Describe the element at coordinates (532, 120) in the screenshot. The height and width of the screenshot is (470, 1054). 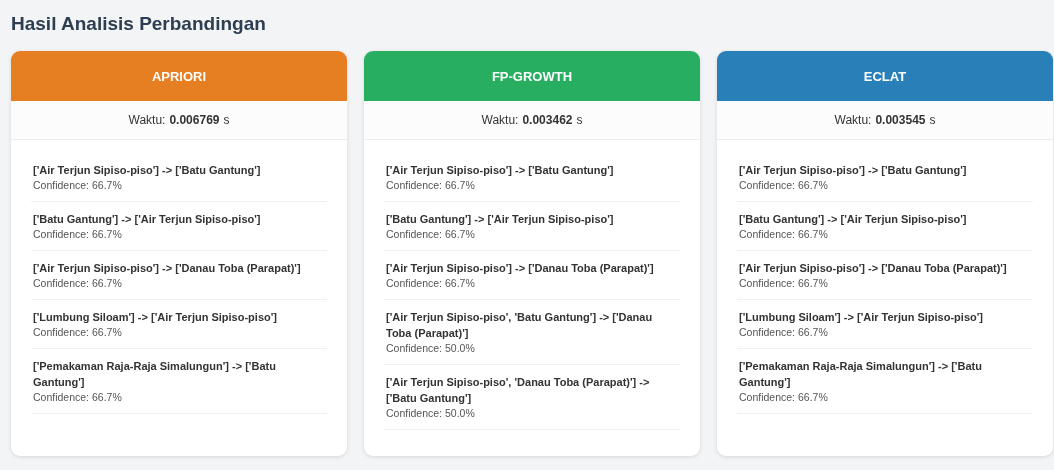
I see `execution-time: Waktu: 0.003462 s` at that location.